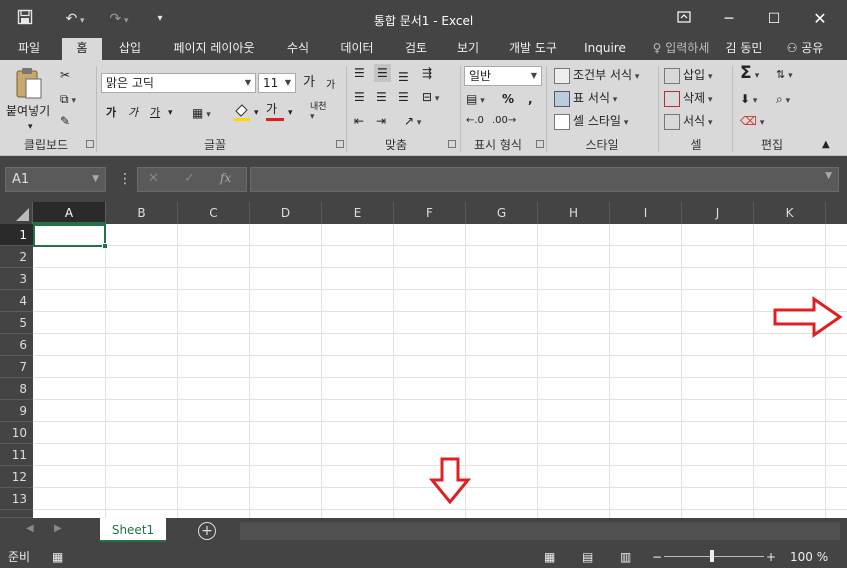 This screenshot has width=847, height=568. Describe the element at coordinates (587, 557) in the screenshot. I see `page-layout-view-icon: ▤` at that location.